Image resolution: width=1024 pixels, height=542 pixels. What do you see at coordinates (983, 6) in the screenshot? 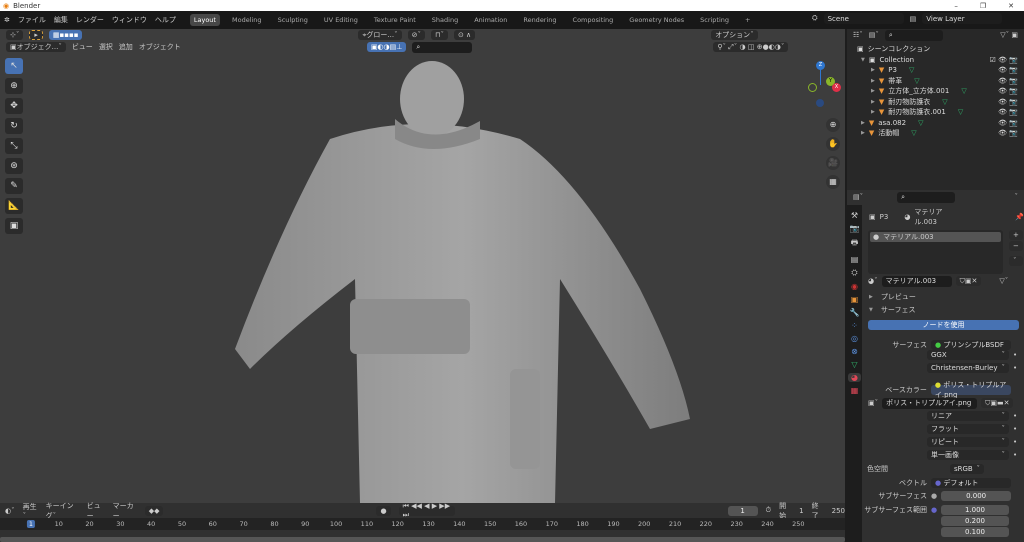
I see `maximize-button: ❐` at bounding box center [983, 6].